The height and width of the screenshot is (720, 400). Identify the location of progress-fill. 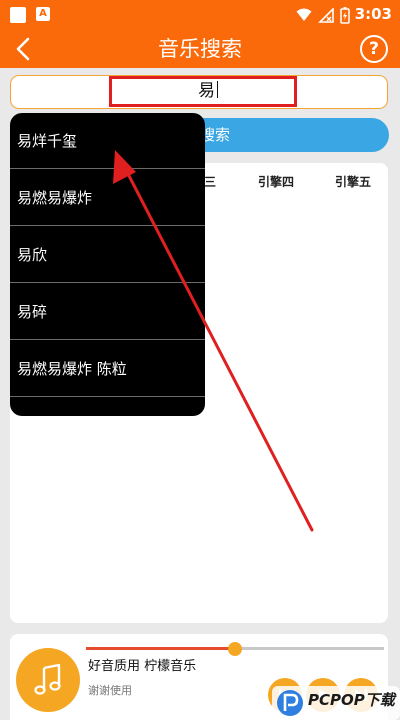
(160, 648).